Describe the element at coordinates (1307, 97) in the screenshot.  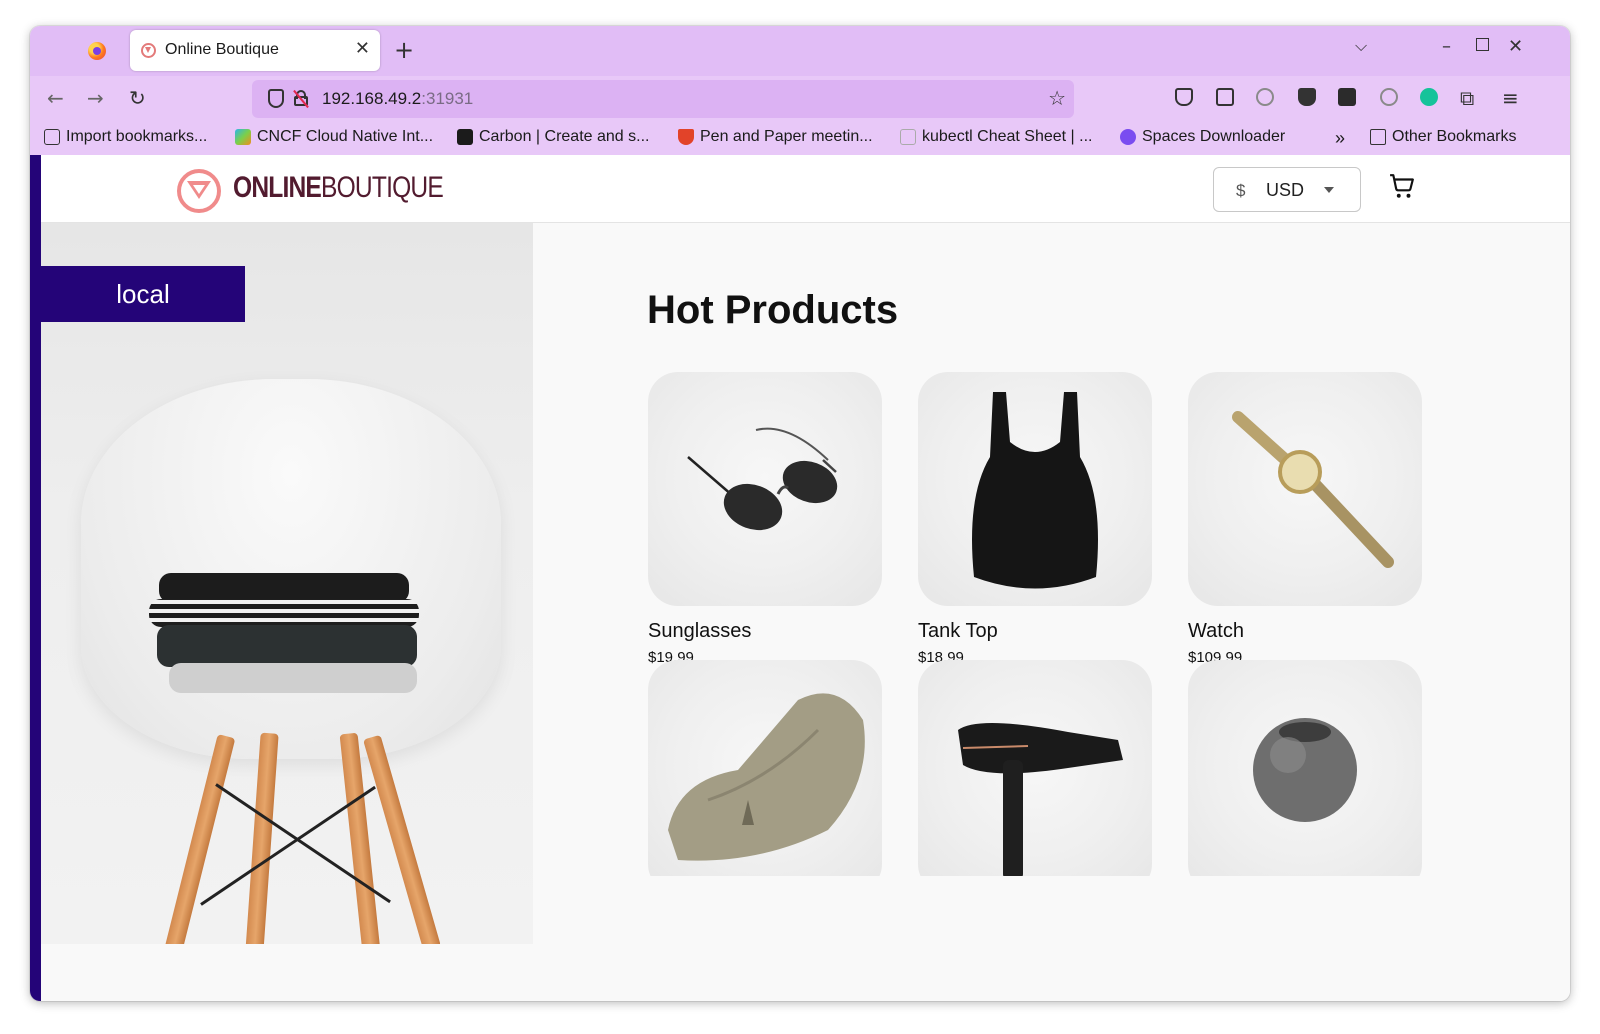
I see `bitwarden-icon` at that location.